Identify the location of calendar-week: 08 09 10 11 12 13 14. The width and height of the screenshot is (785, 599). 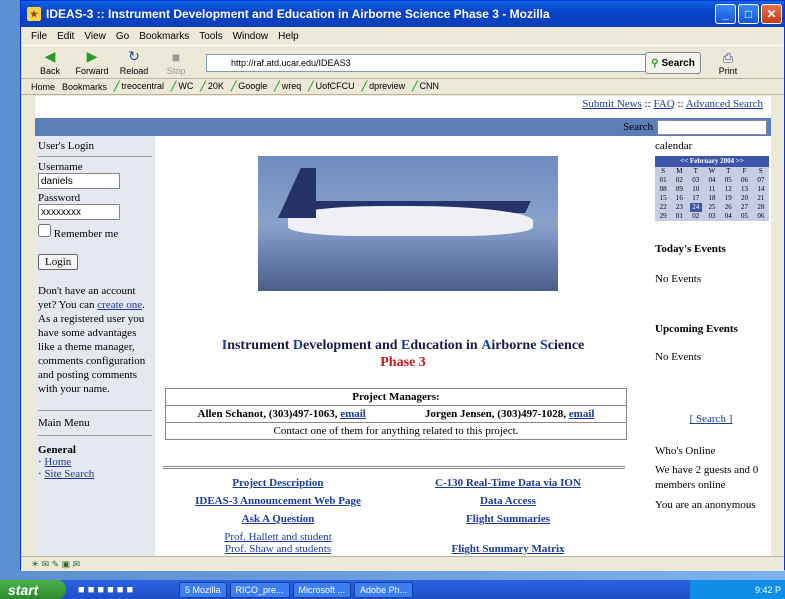
(712, 189).